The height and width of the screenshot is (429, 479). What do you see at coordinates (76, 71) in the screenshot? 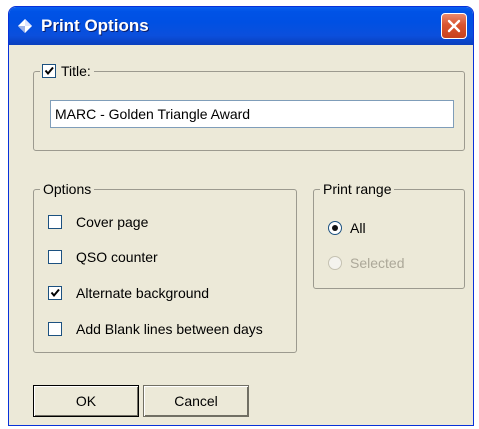
I see `title-checkbox-label: Title:` at bounding box center [76, 71].